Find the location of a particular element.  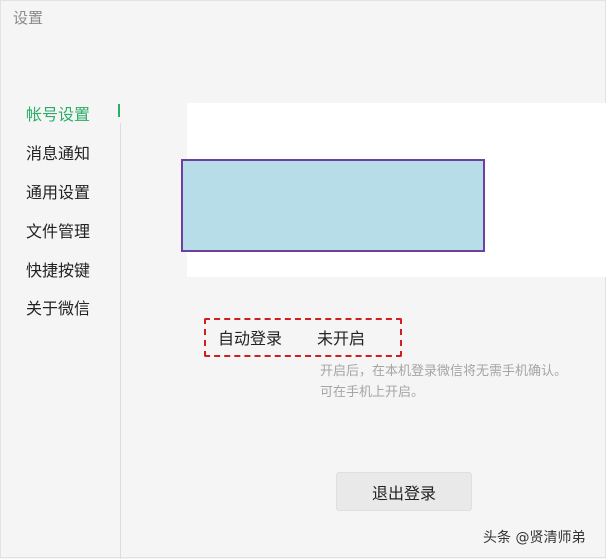

auto-login-status: 未开启 is located at coordinates (341, 337).